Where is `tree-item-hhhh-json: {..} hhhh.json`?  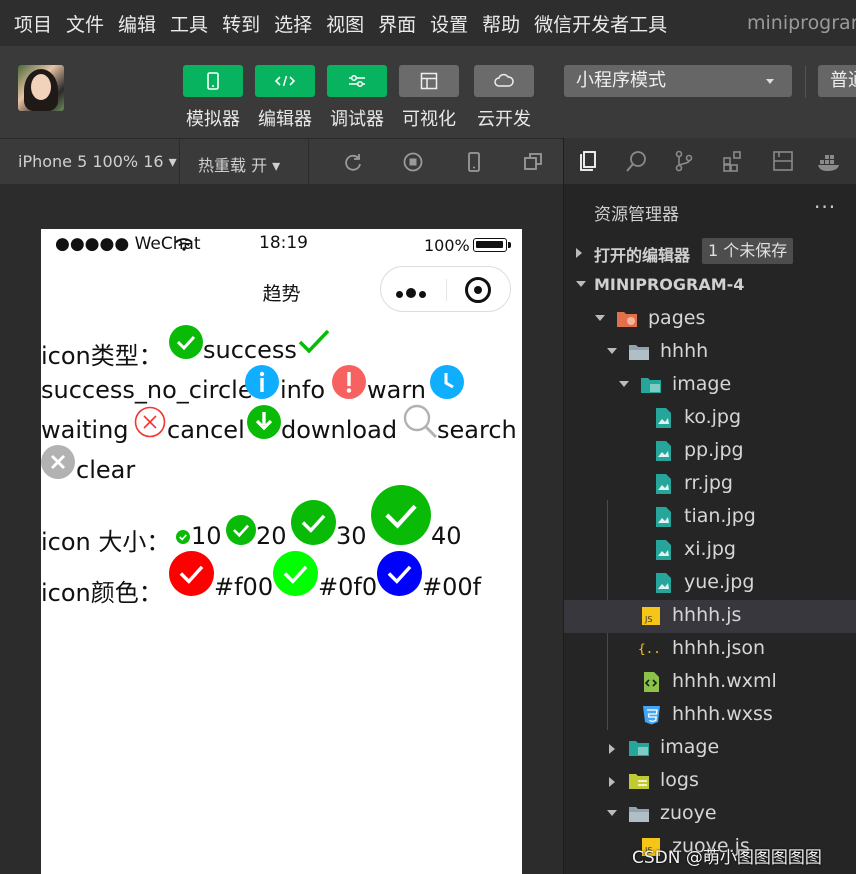 tree-item-hhhh-json: {..} hhhh.json is located at coordinates (710, 649).